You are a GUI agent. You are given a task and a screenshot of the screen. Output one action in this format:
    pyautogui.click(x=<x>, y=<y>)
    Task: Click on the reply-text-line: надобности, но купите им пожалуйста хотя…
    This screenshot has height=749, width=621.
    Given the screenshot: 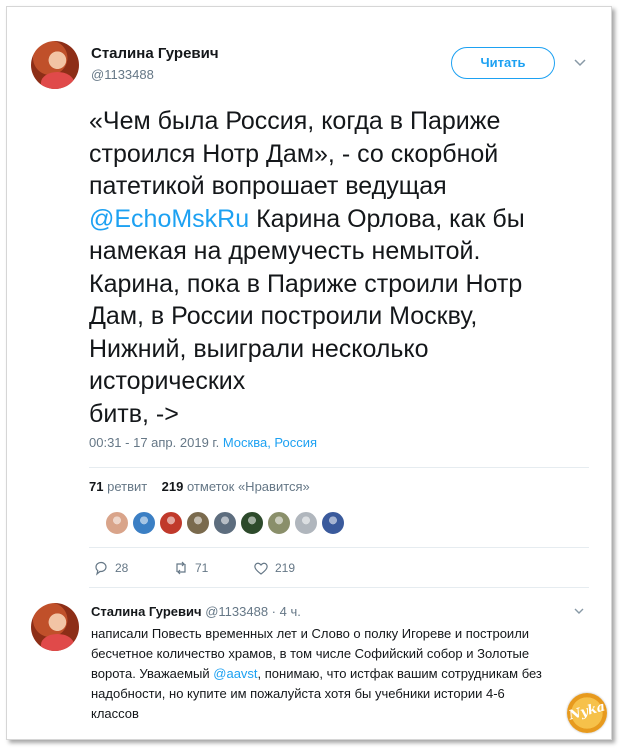 What is the action you would take?
    pyautogui.click(x=298, y=693)
    